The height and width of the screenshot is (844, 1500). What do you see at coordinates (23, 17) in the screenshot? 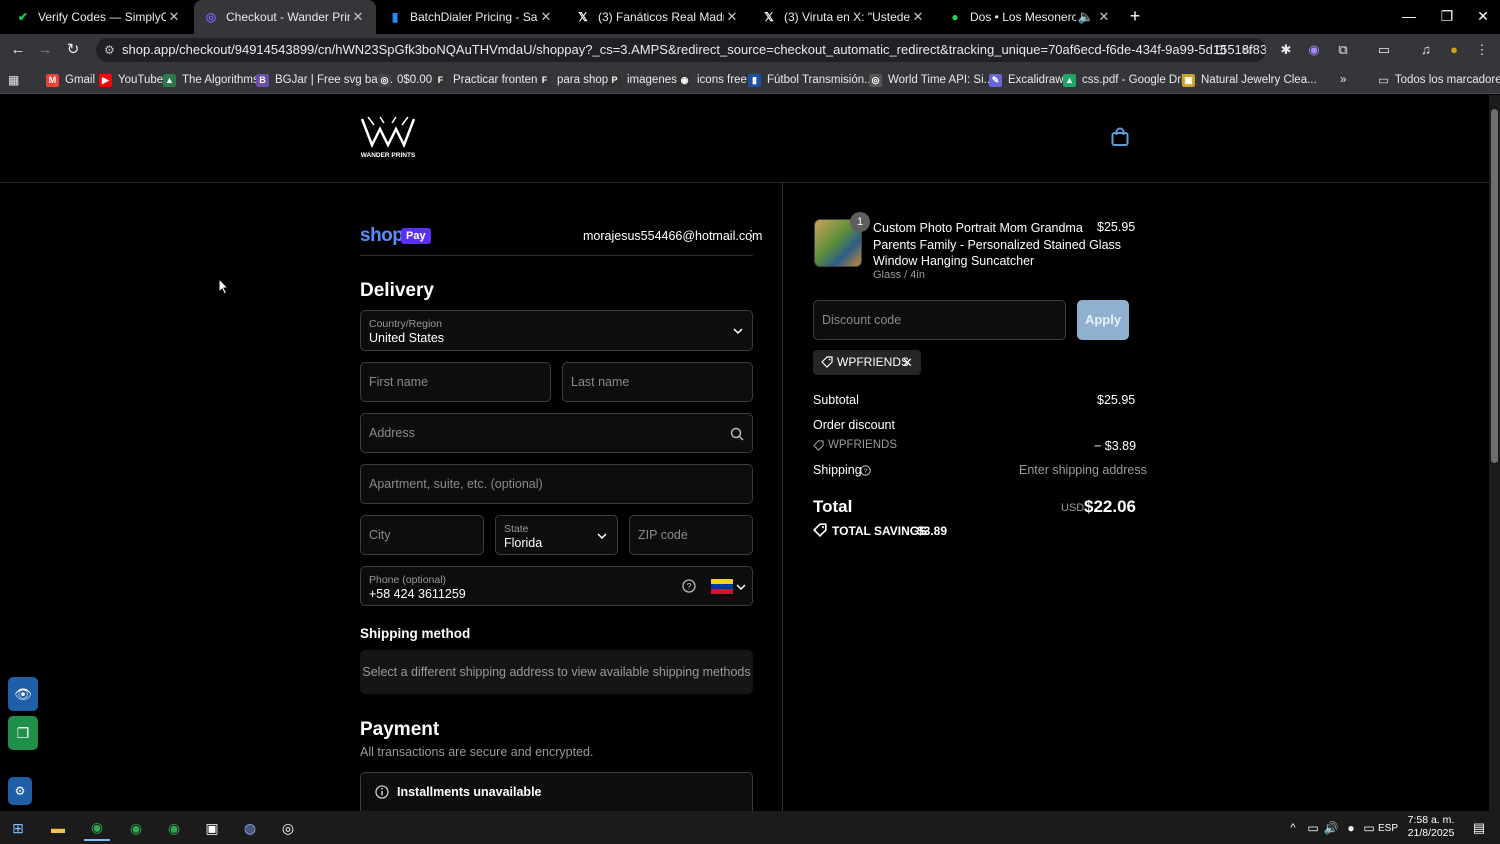
I see `simplycodes-icon: ✔` at bounding box center [23, 17].